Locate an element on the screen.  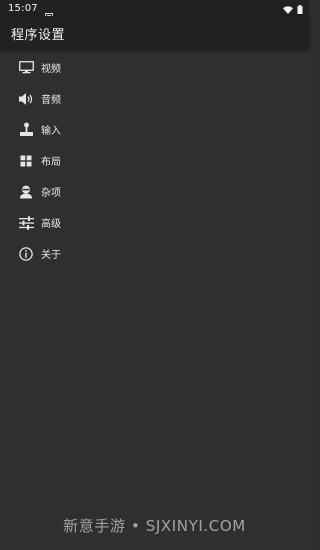
speaker-icon is located at coordinates (26, 99).